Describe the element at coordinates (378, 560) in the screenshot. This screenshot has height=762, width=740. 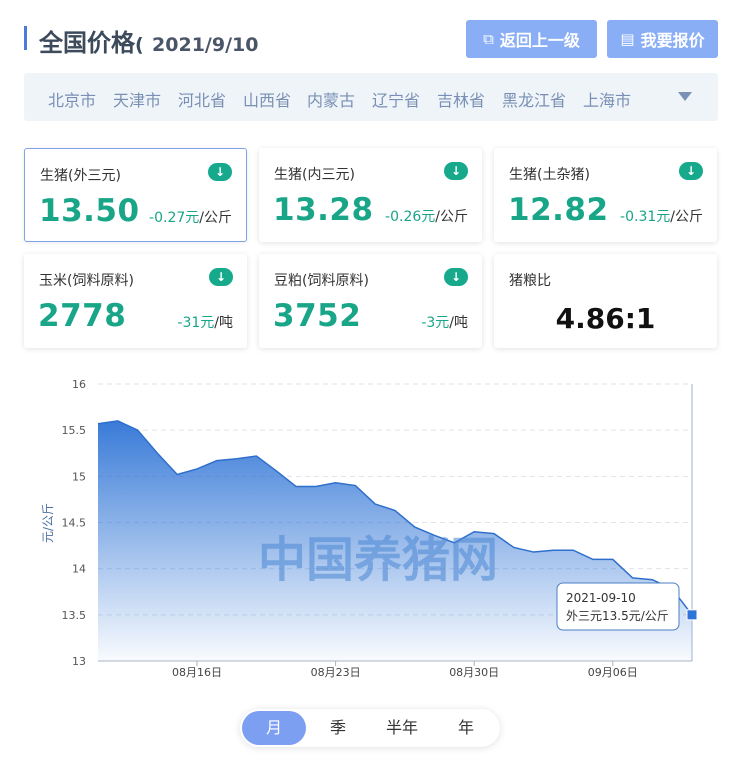
I see `watermark-text: 中国养猪网` at that location.